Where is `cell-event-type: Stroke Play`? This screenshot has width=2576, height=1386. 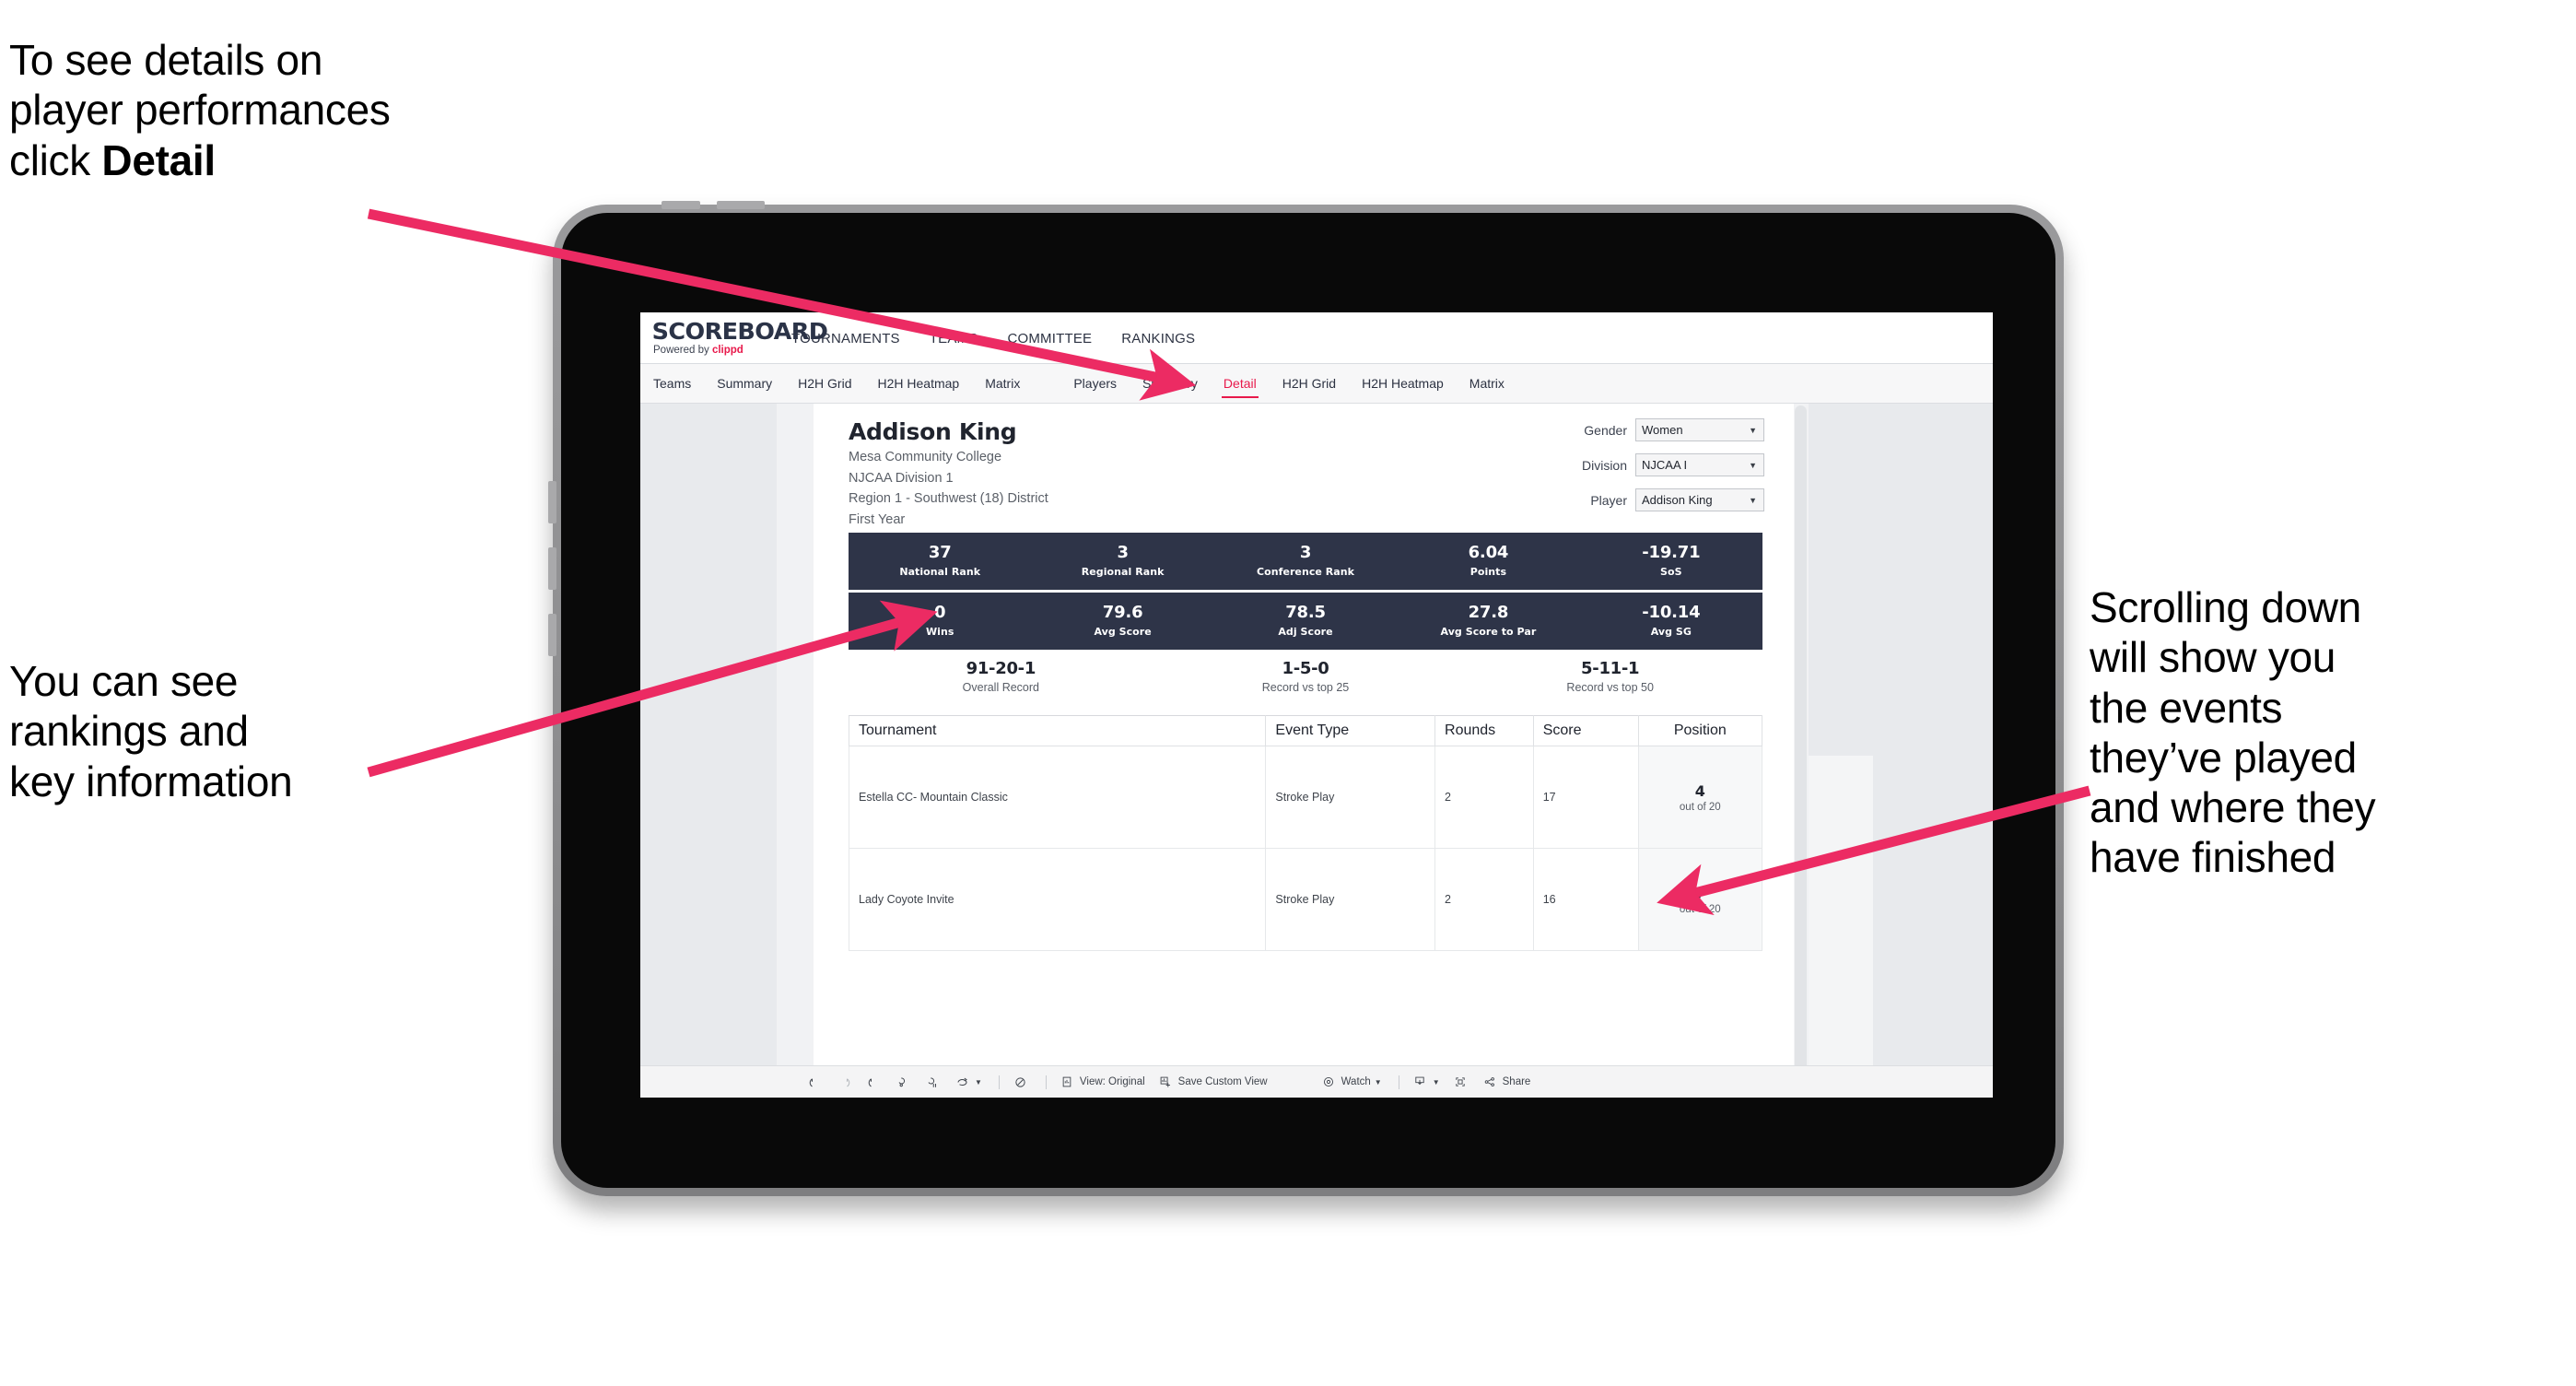
cell-event-type: Stroke Play is located at coordinates (1350, 899).